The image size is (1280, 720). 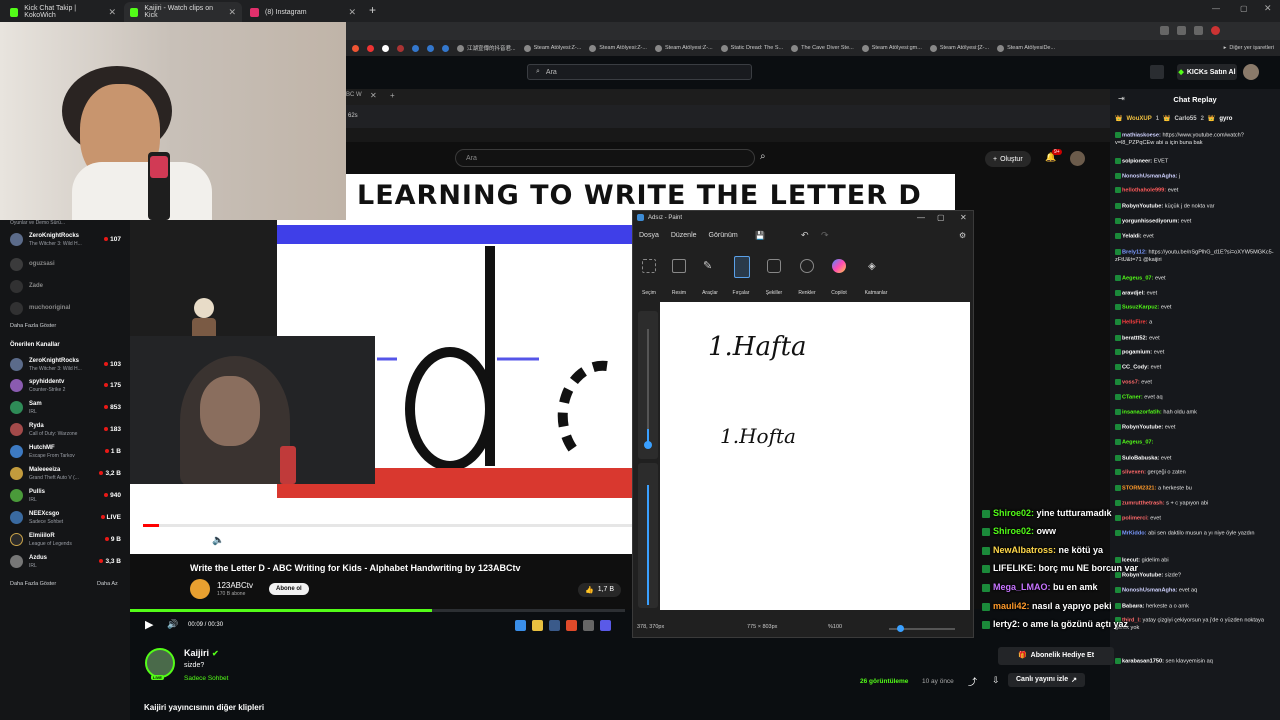 What do you see at coordinates (1047, 680) in the screenshot?
I see `watch-live-button: Canlı yayını izle ↗` at bounding box center [1047, 680].